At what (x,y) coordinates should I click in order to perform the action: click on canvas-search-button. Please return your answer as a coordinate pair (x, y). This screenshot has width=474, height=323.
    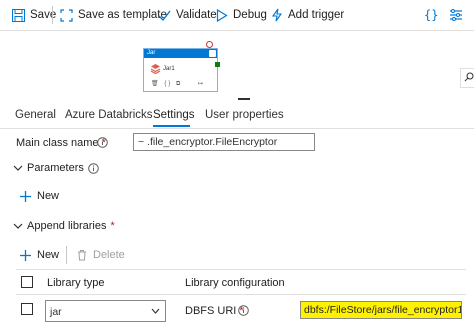
    Looking at the image, I should click on (467, 78).